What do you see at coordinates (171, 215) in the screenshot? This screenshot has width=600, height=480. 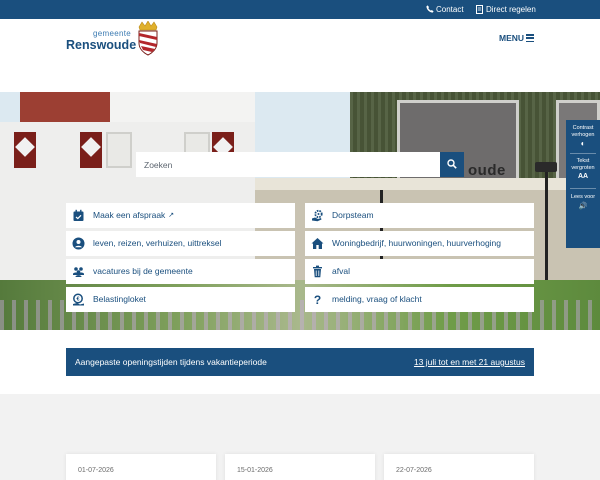 I see `external-link-icon: ↗` at bounding box center [171, 215].